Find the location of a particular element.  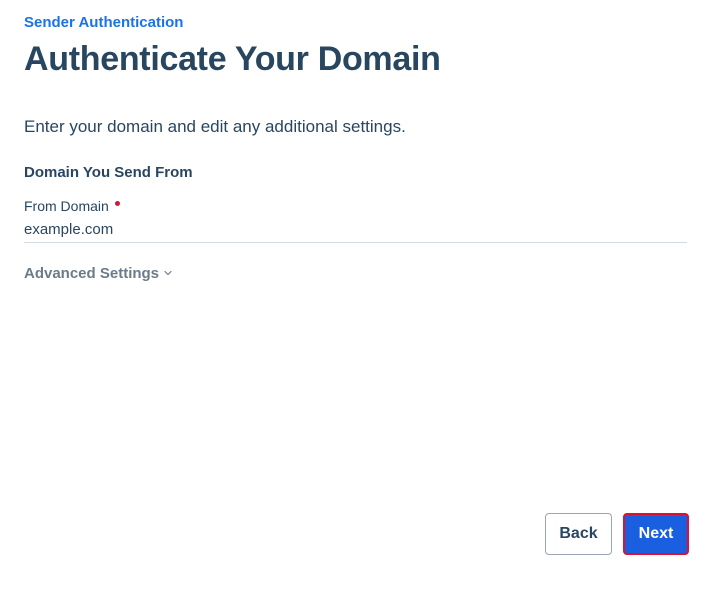

breadcrumb-sender-authentication: Sender Authentication is located at coordinates (104, 22).